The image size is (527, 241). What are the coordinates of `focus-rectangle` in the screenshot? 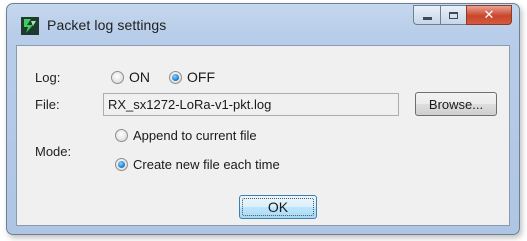 It's located at (278, 207).